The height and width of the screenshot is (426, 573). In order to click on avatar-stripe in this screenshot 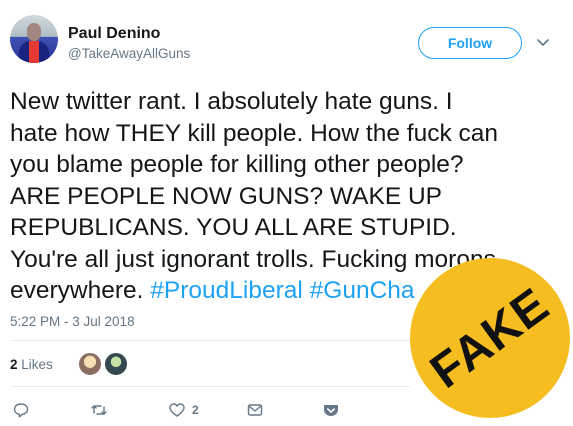, I will do `click(34, 52)`.